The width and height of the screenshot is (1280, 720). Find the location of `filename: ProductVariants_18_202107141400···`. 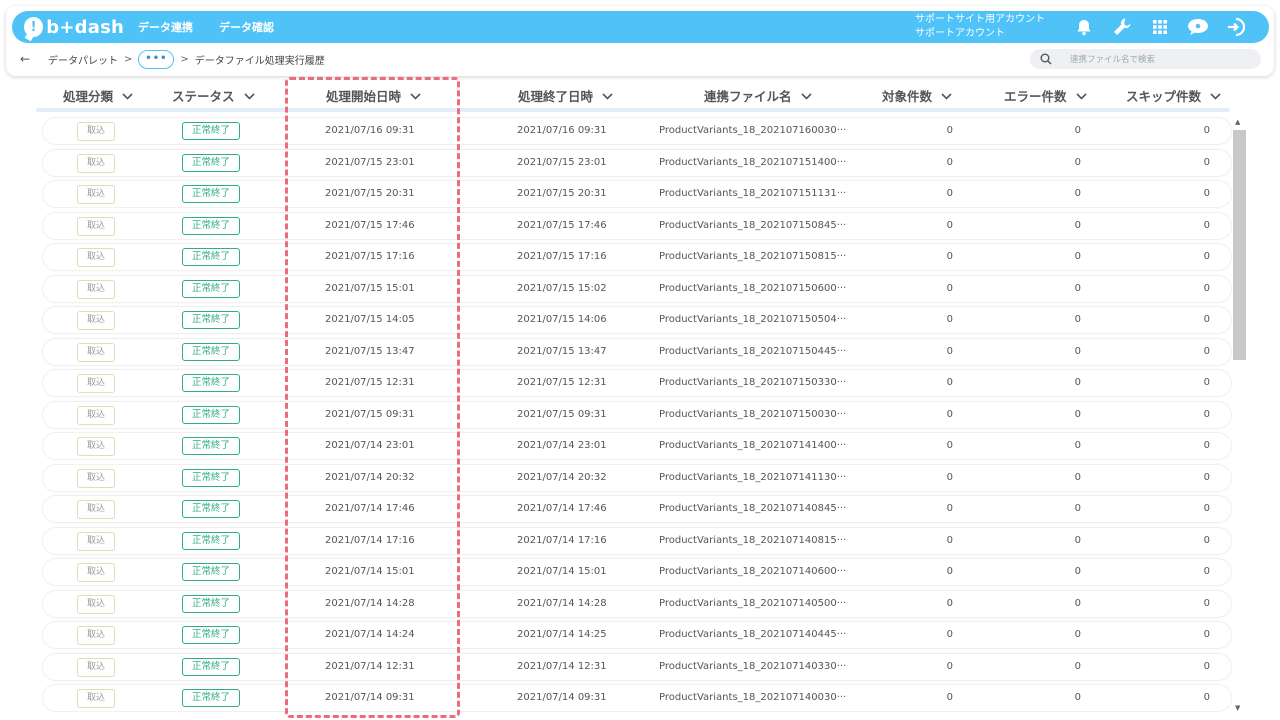

filename: ProductVariants_18_202107141400··· is located at coordinates (753, 445).